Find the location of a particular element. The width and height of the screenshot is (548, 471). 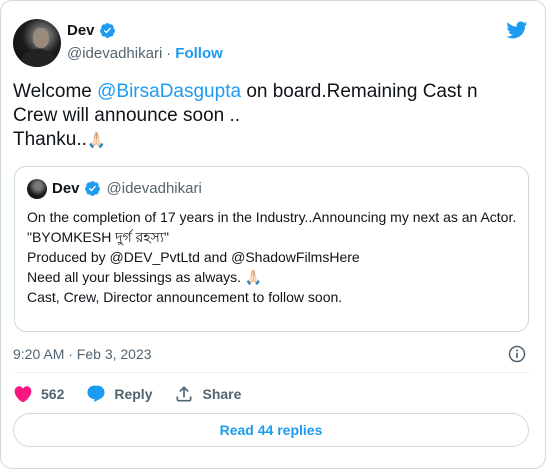

reply-button: Reply is located at coordinates (119, 394).